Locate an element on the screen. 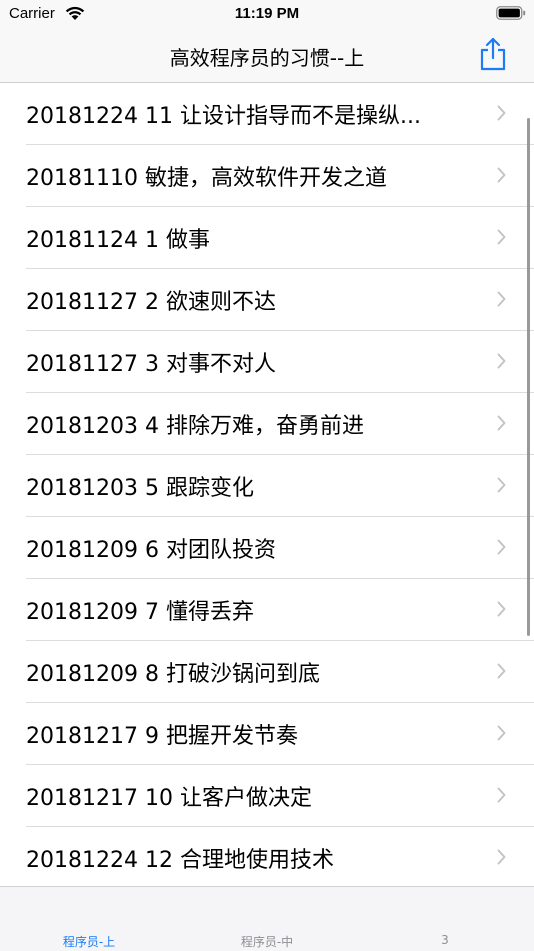 The width and height of the screenshot is (534, 951). list-item: 20181224 12 合理地使用技术 is located at coordinates (267, 856).